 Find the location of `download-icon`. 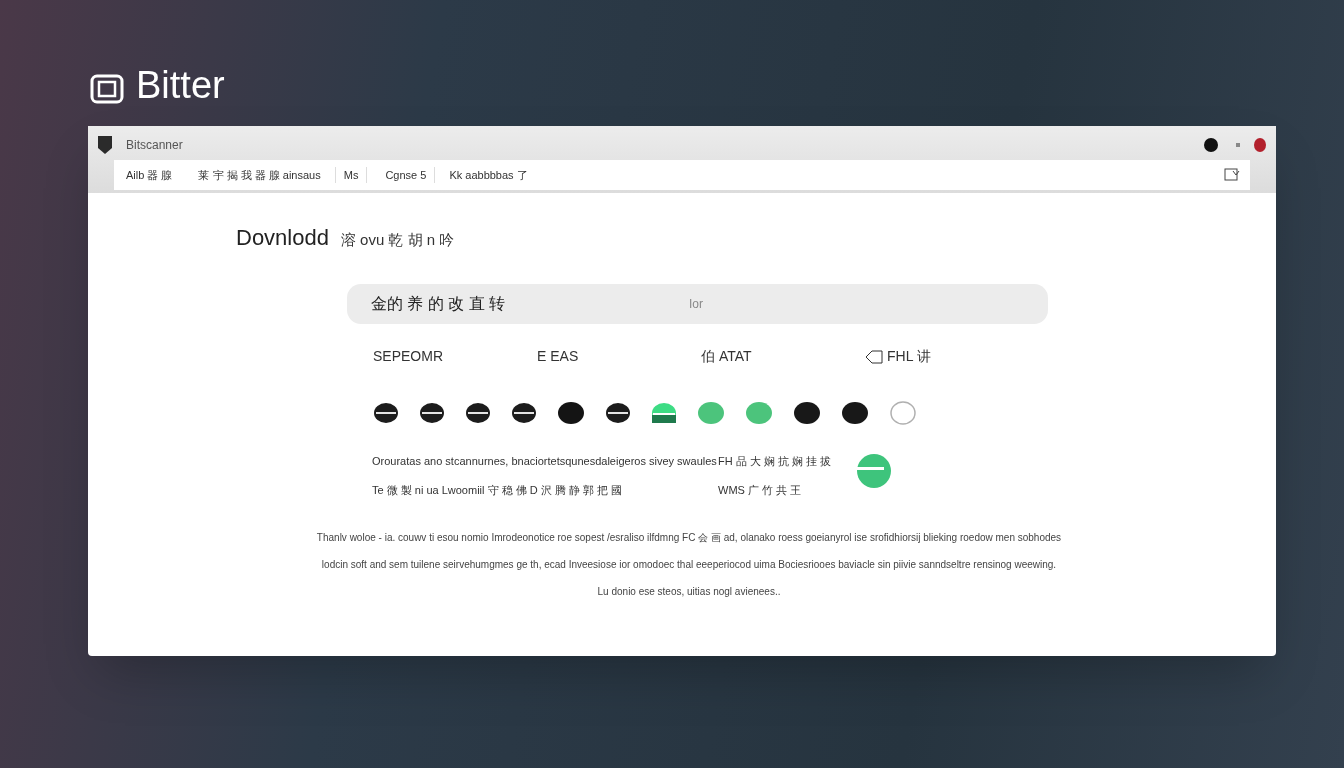

download-icon is located at coordinates (1233, 175).